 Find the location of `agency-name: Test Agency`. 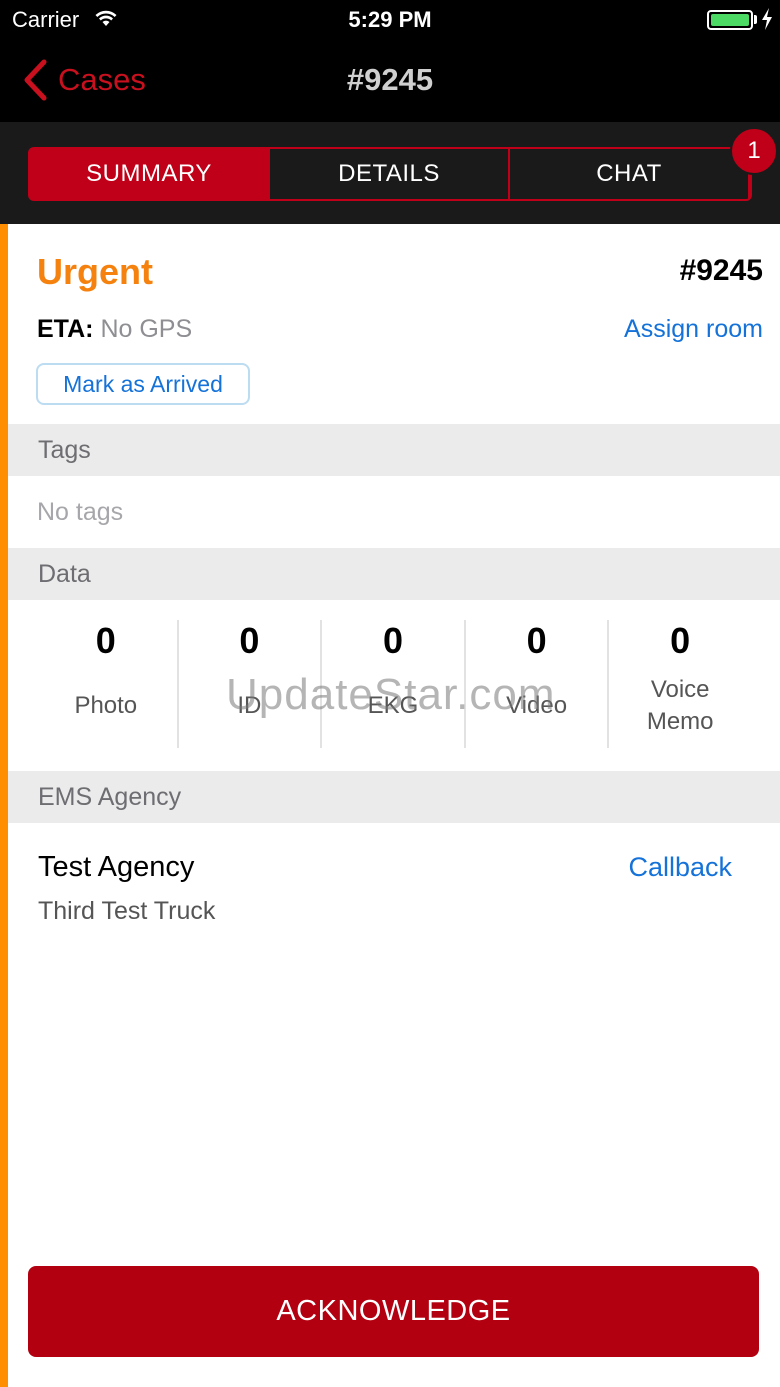

agency-name: Test Agency is located at coordinates (116, 867).